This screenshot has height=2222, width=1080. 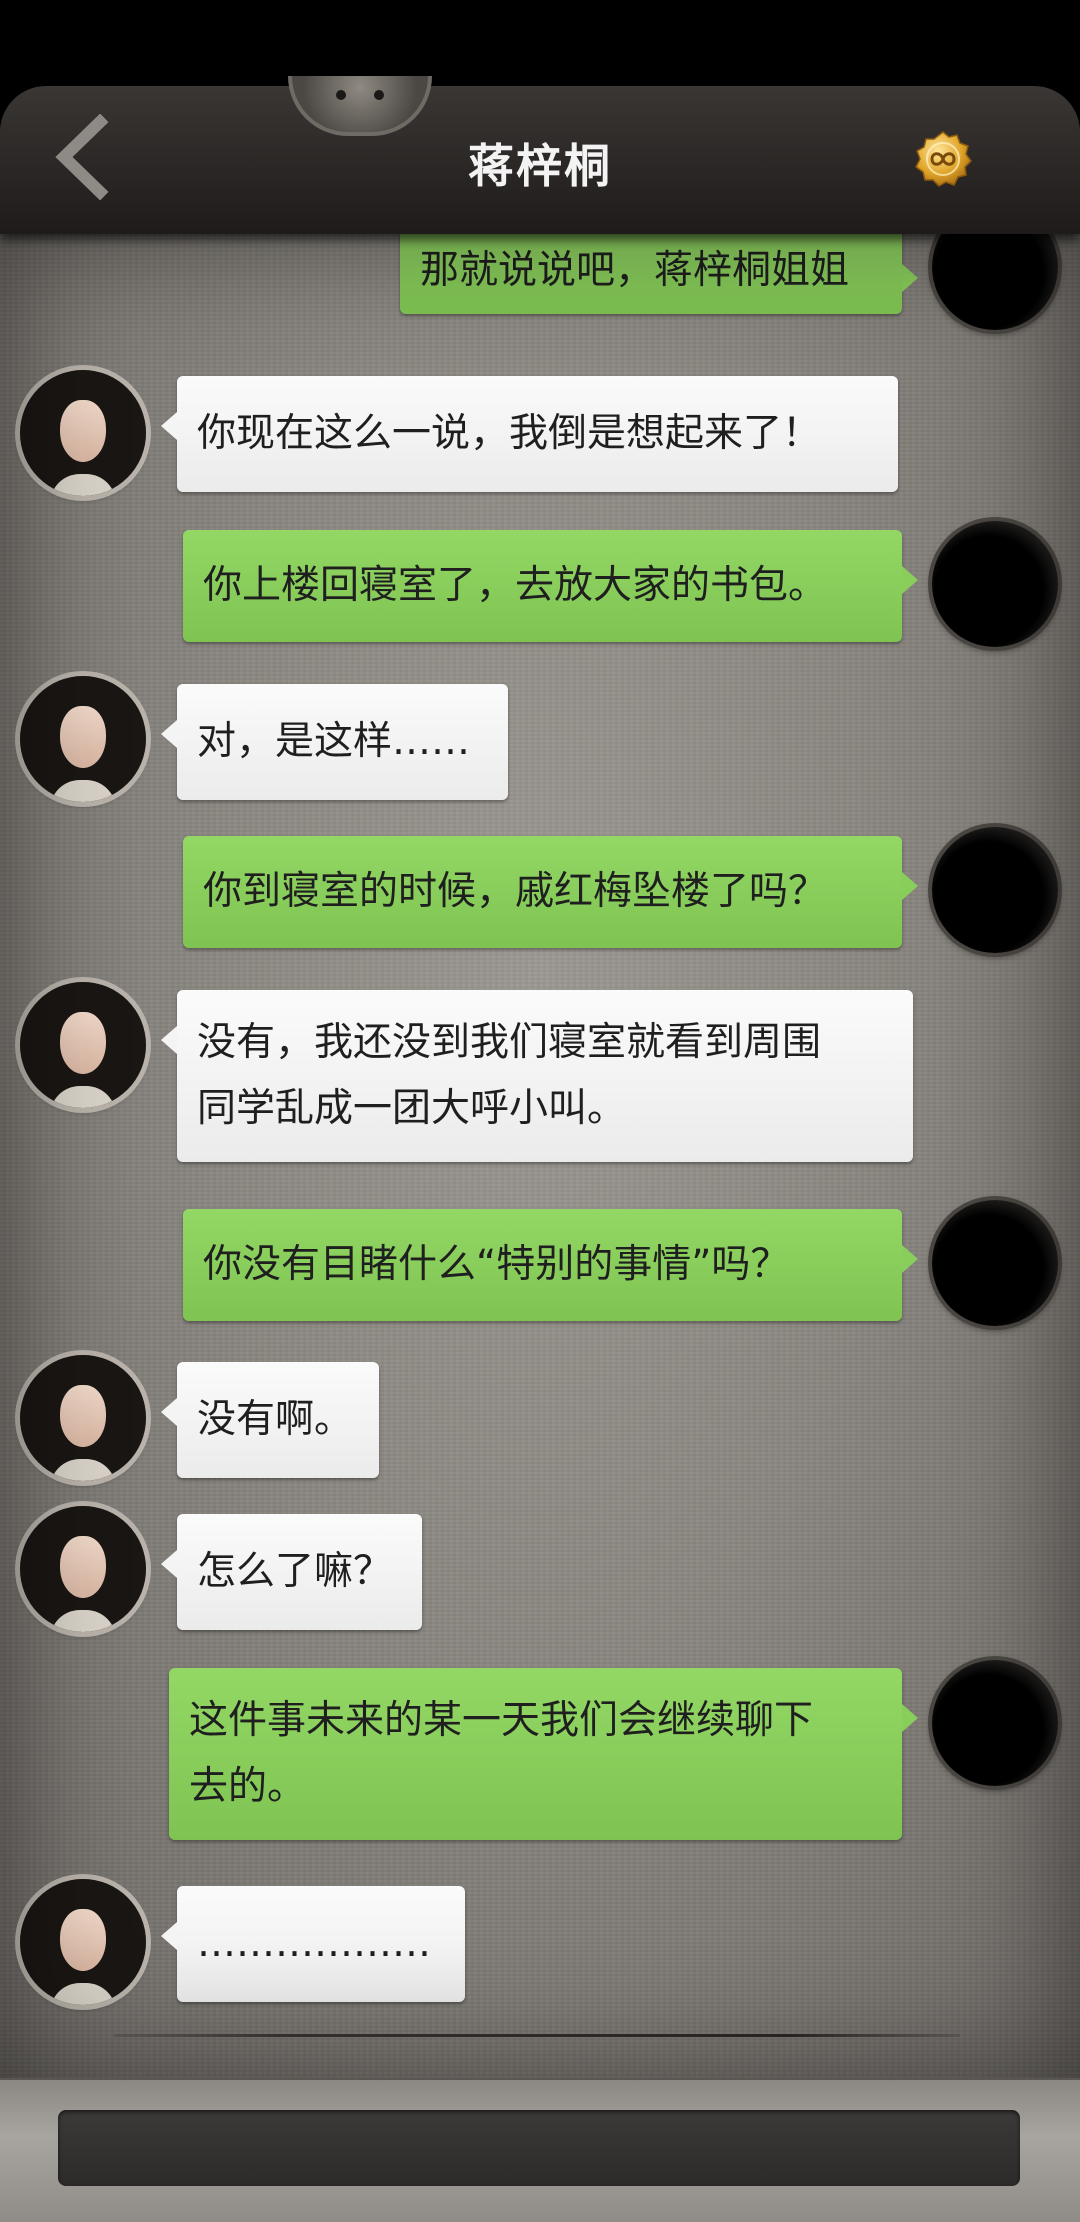 I want to click on status-bar, so click(x=540, y=43).